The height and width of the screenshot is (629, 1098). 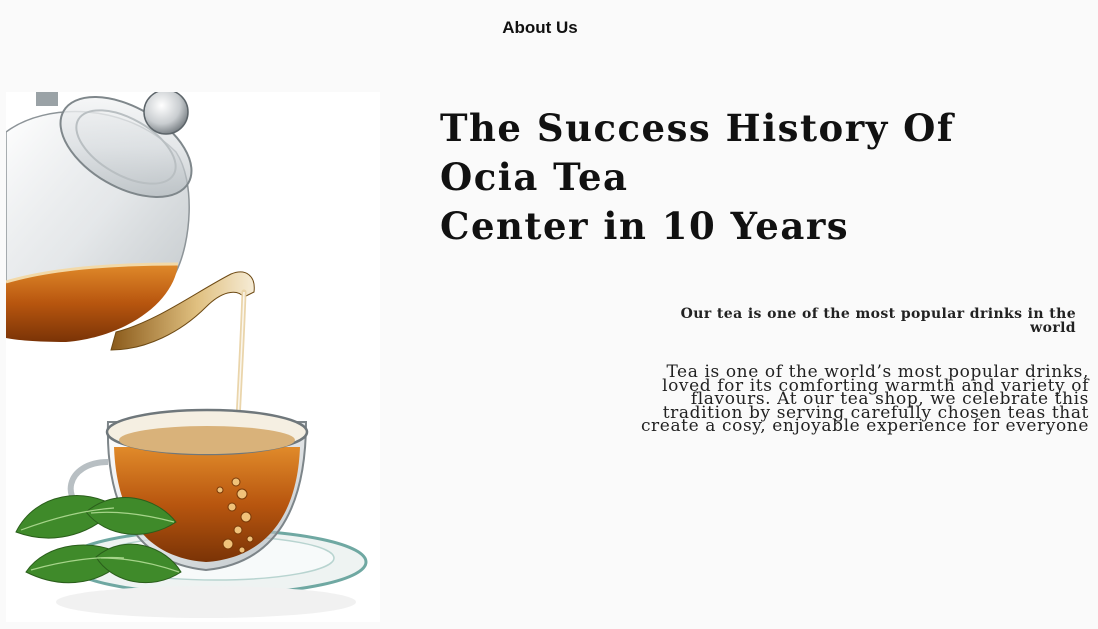 What do you see at coordinates (645, 226) in the screenshot?
I see `headline-line-2: Center in 10 Years` at bounding box center [645, 226].